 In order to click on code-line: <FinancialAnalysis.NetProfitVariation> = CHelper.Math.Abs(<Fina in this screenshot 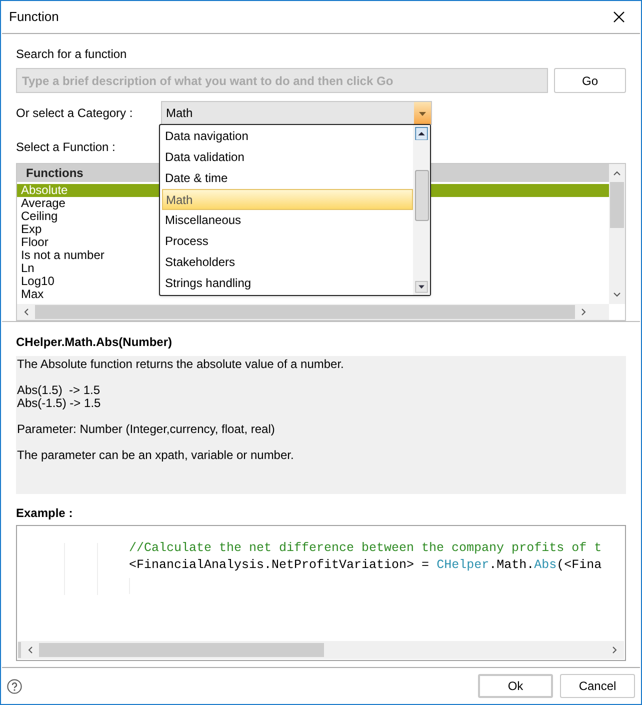, I will do `click(366, 565)`.